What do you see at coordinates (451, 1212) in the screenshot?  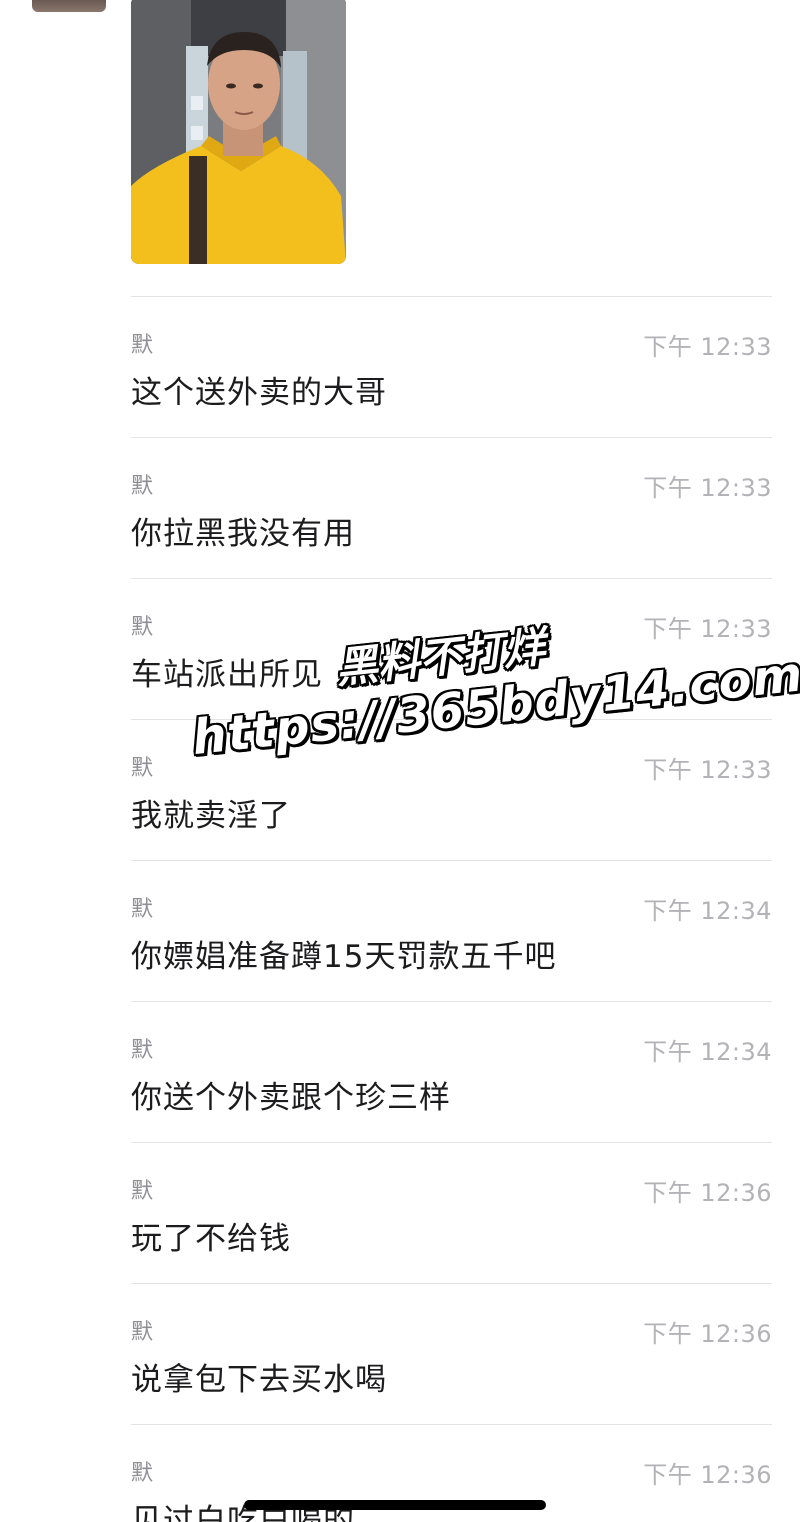 I see `list-item: 默 下午 12:36 玩了不给钱` at bounding box center [451, 1212].